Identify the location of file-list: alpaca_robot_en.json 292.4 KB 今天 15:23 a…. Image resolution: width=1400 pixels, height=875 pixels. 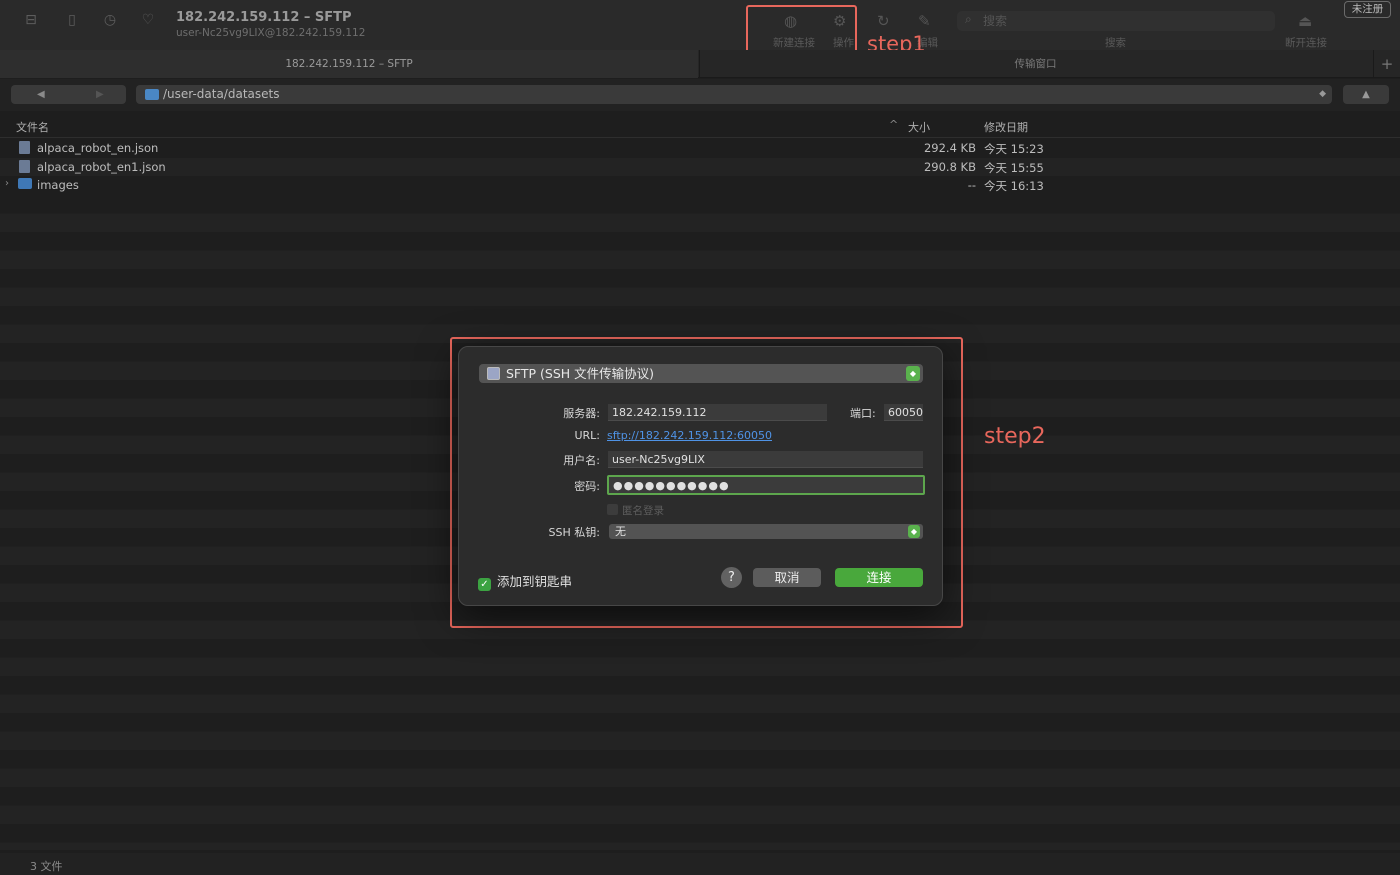
(700, 167).